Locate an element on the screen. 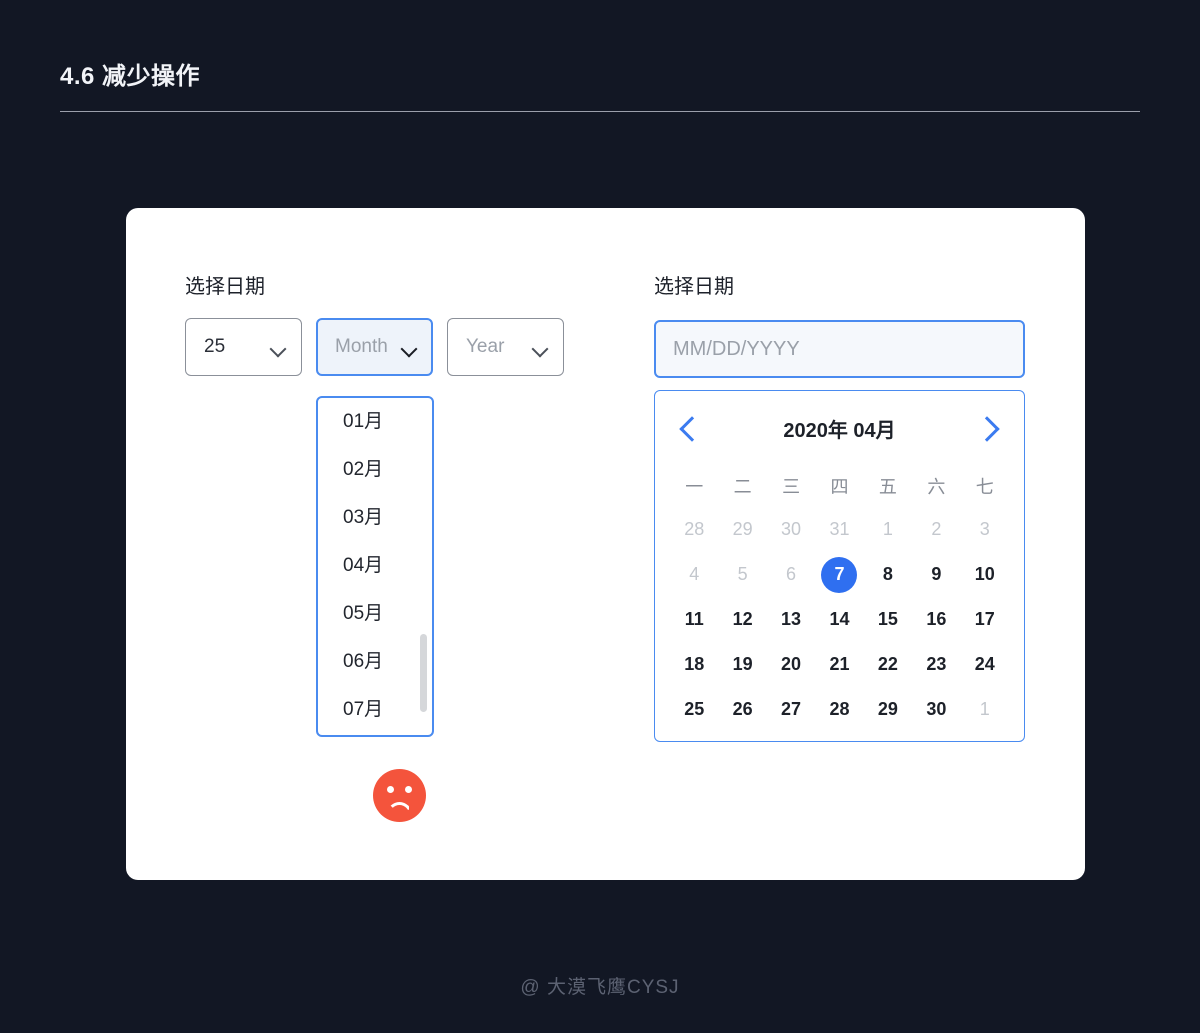 The width and height of the screenshot is (1200, 1033). calendar-day-label: 3 is located at coordinates (984, 529).